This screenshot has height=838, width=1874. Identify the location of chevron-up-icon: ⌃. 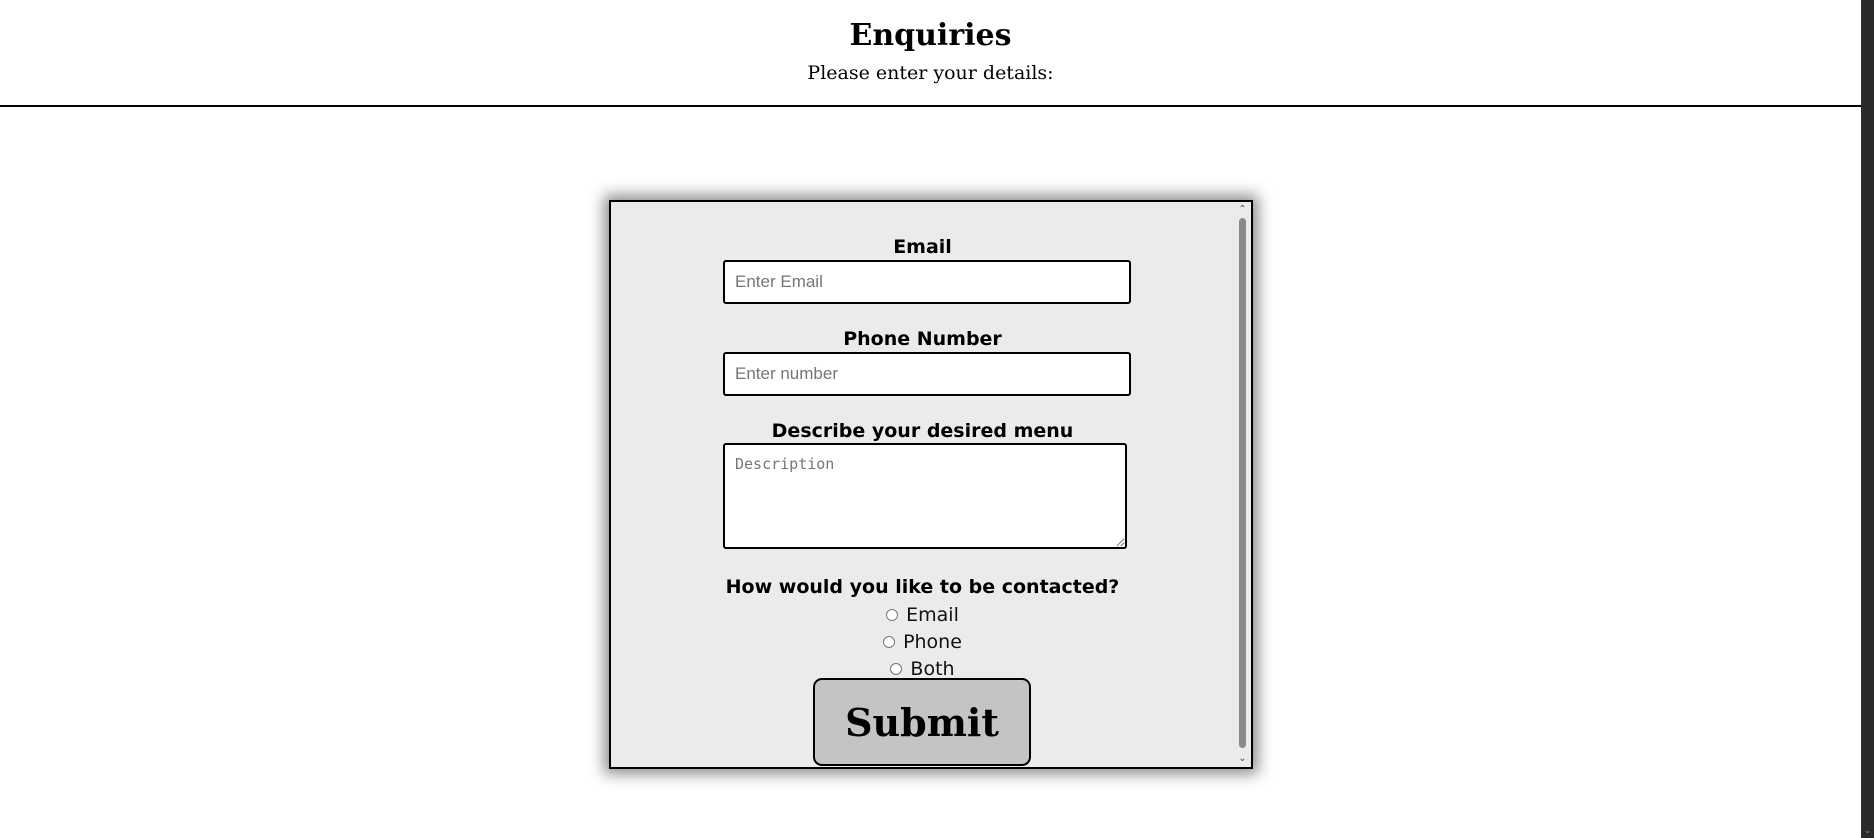
(1242, 210).